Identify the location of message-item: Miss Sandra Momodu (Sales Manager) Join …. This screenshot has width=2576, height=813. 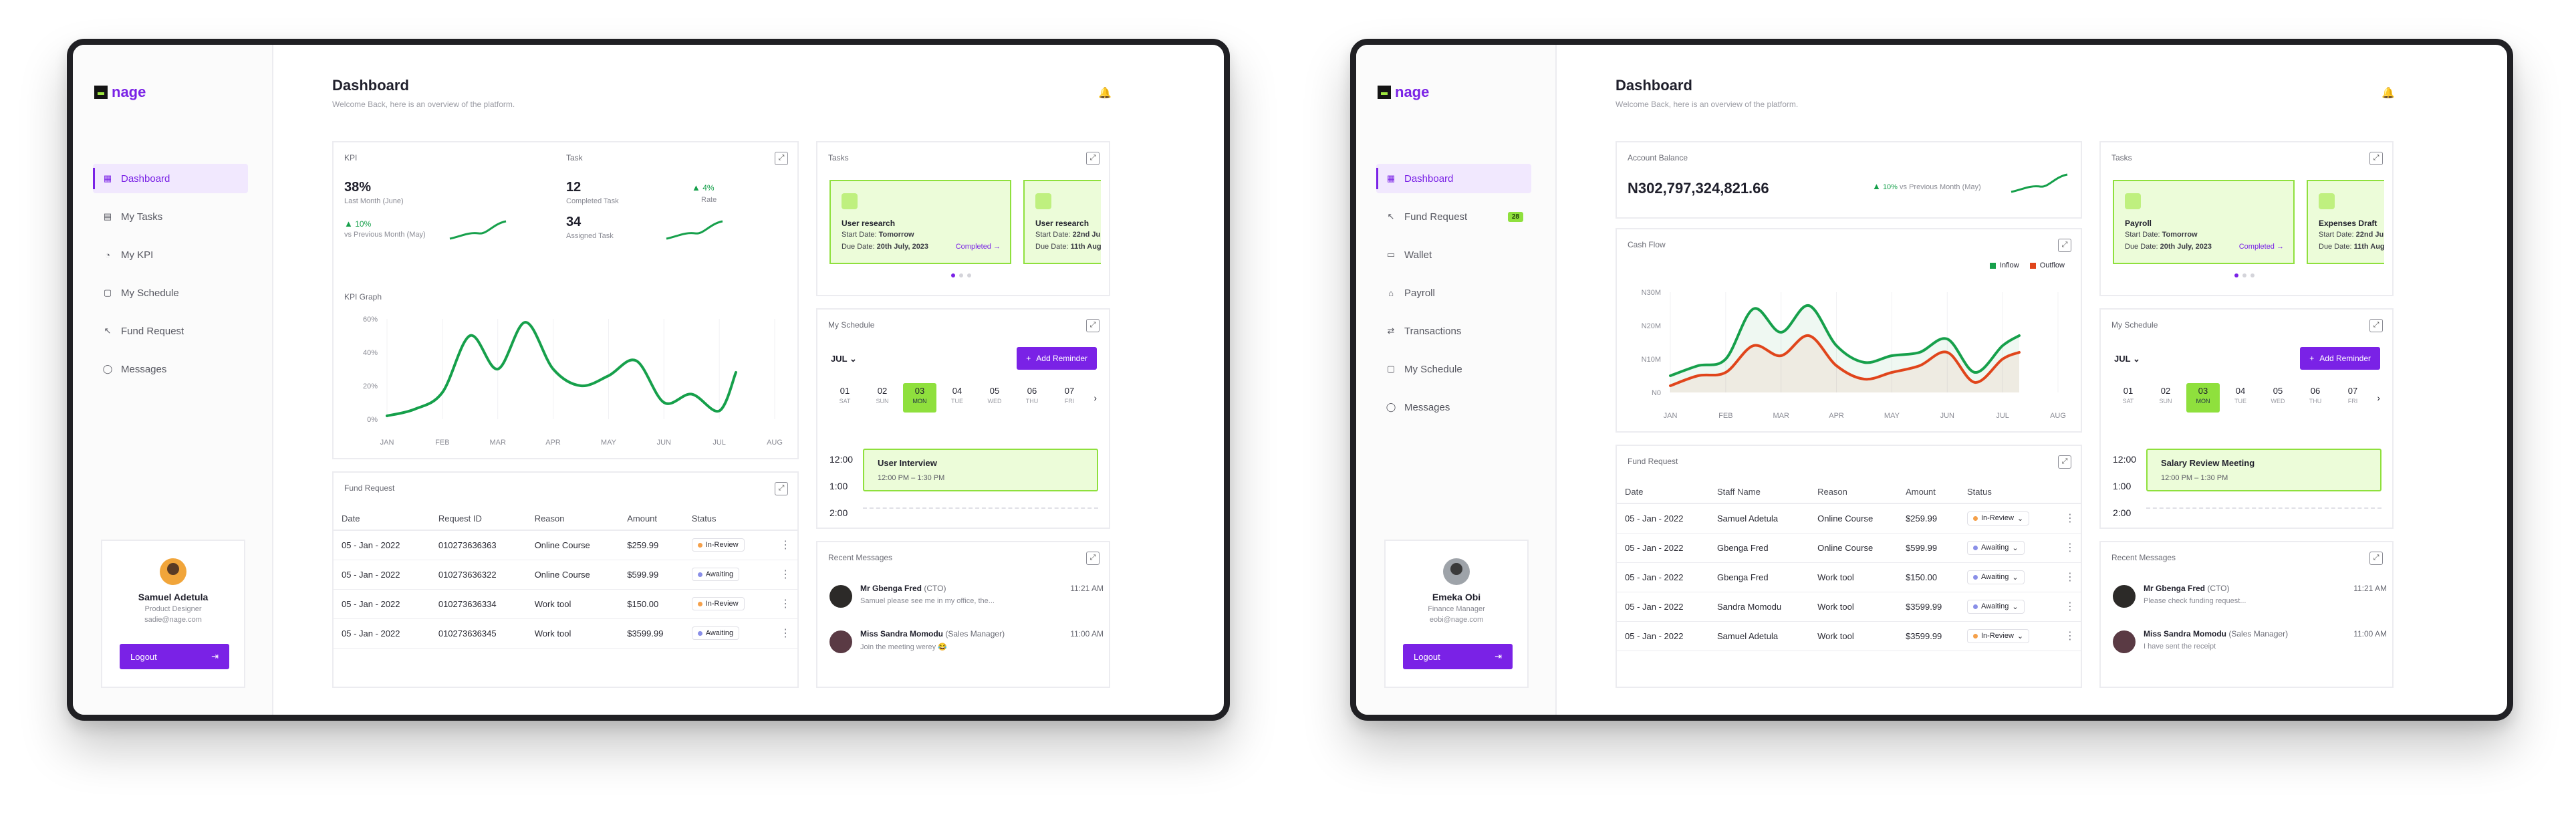
(969, 646).